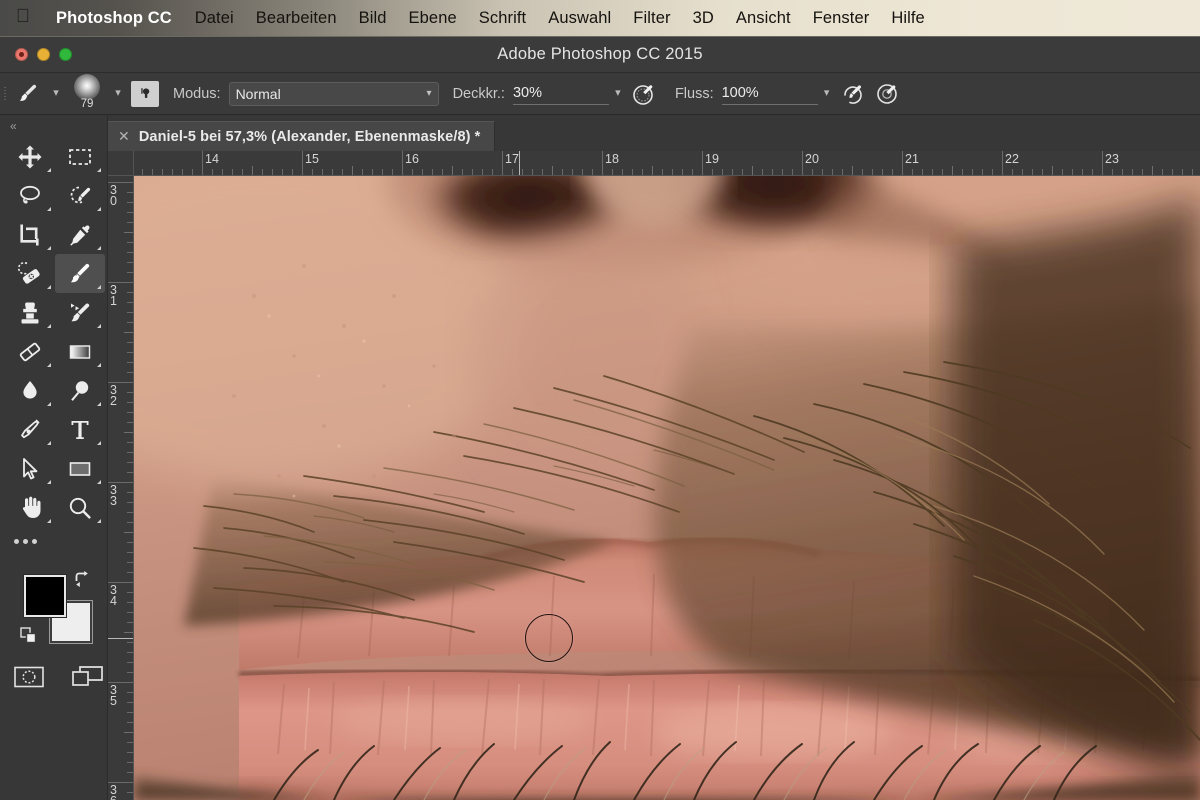 The height and width of the screenshot is (800, 1200). What do you see at coordinates (80, 351) in the screenshot?
I see `gradient-tool` at bounding box center [80, 351].